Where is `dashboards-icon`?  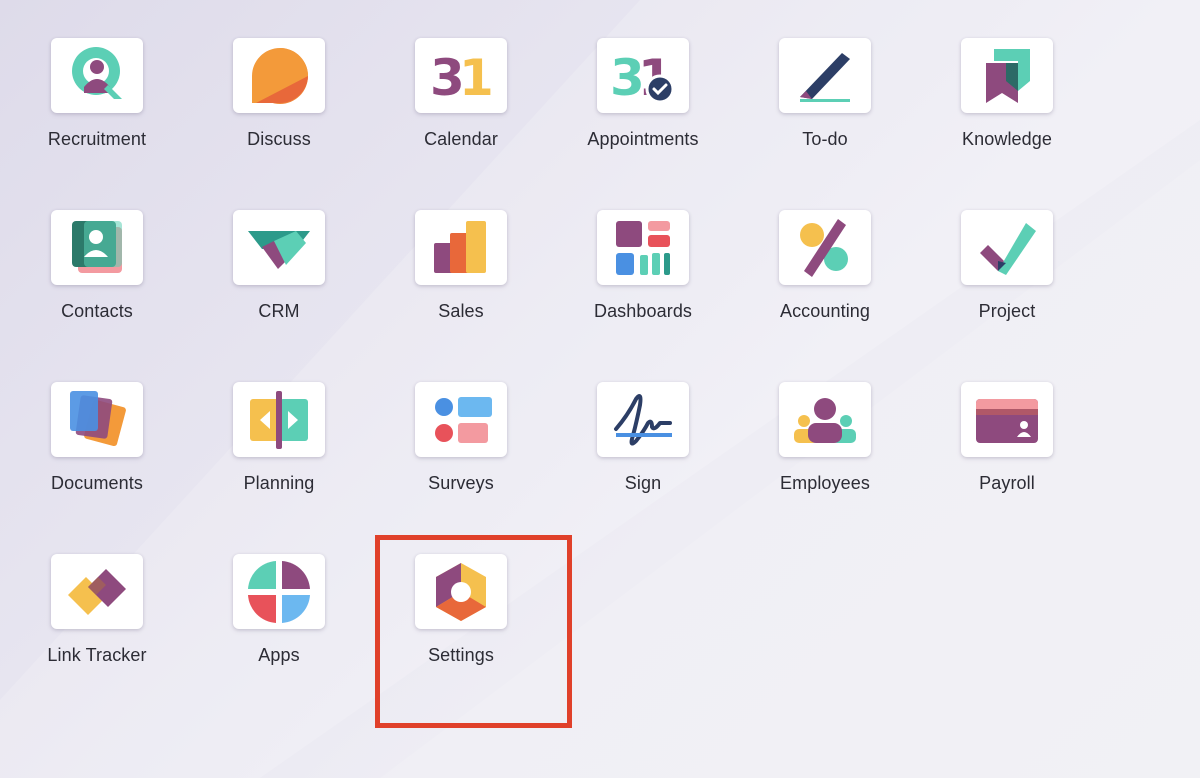
dashboards-icon is located at coordinates (643, 247).